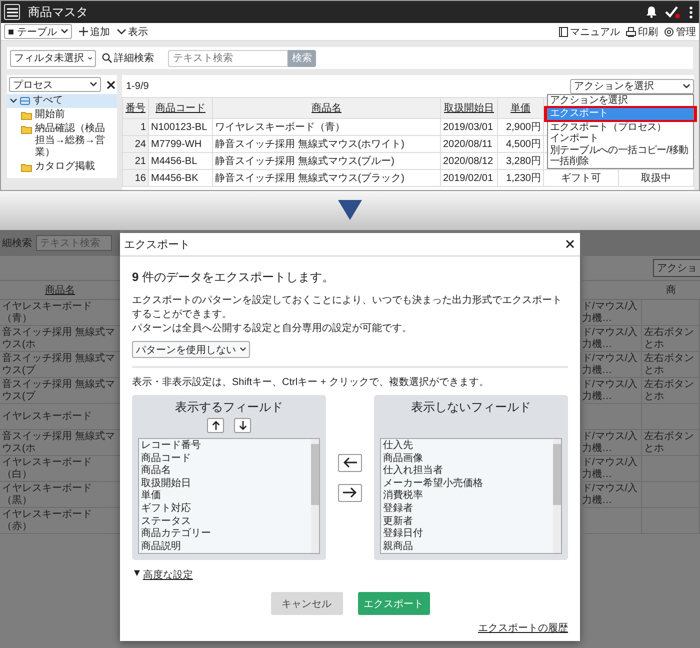  What do you see at coordinates (121, 31) in the screenshot?
I see `chevron-icon` at bounding box center [121, 31].